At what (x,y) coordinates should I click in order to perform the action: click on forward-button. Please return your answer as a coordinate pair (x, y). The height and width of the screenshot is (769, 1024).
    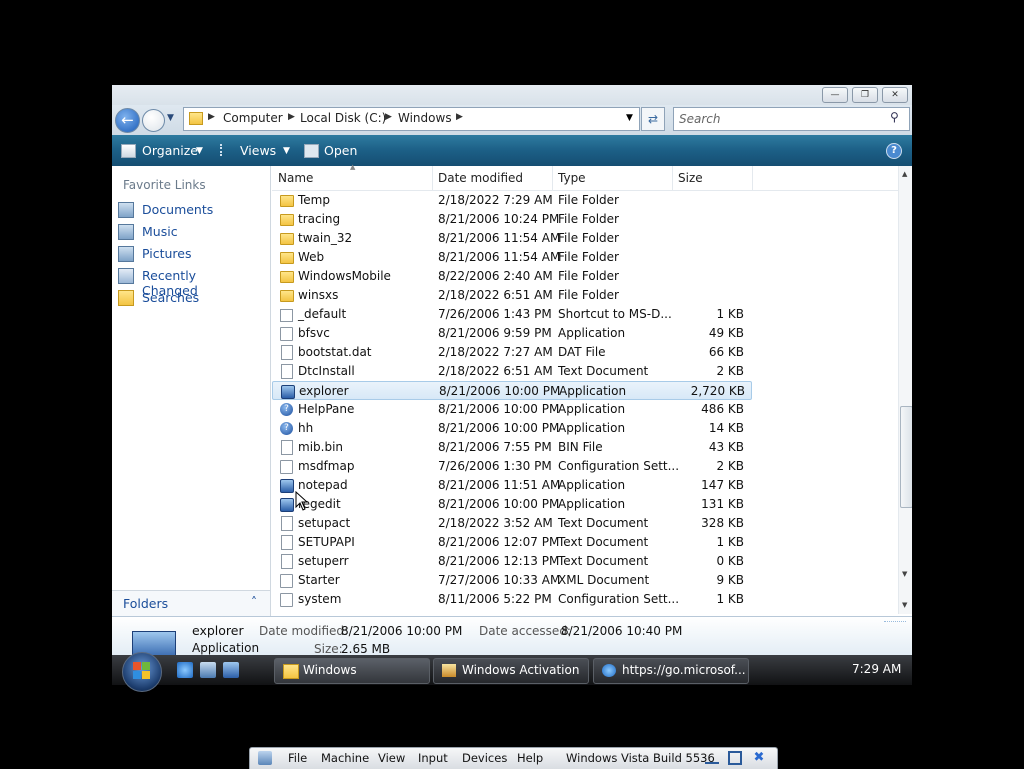
    Looking at the image, I should click on (153, 120).